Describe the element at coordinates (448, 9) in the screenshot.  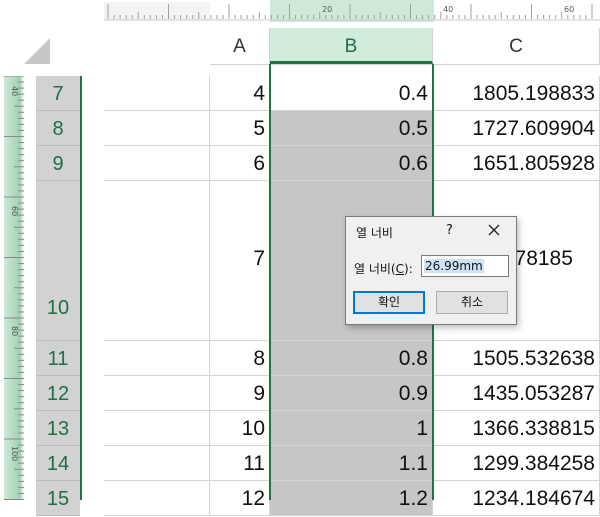
I see `ruler-label-40: 40` at that location.